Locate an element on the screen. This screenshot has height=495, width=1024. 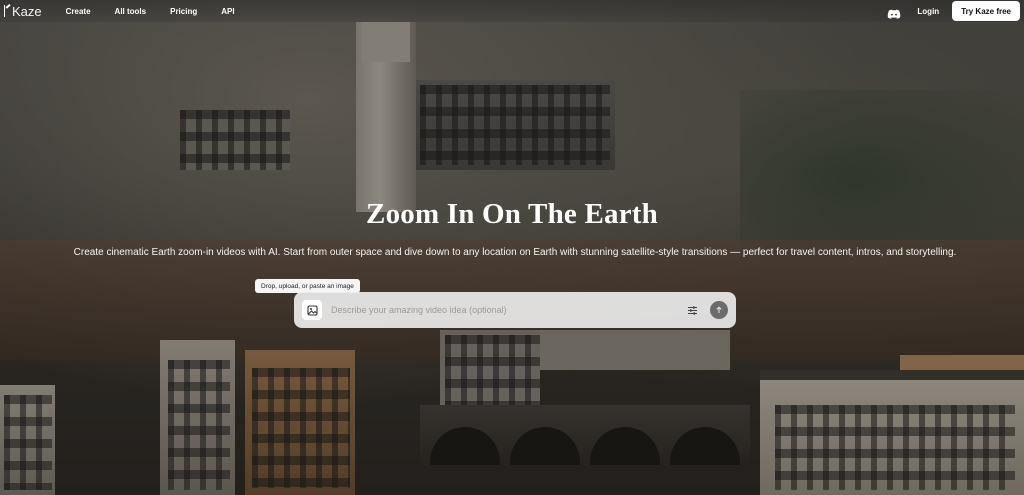
nav-links: Create All tools Pricing API is located at coordinates (162, 11).